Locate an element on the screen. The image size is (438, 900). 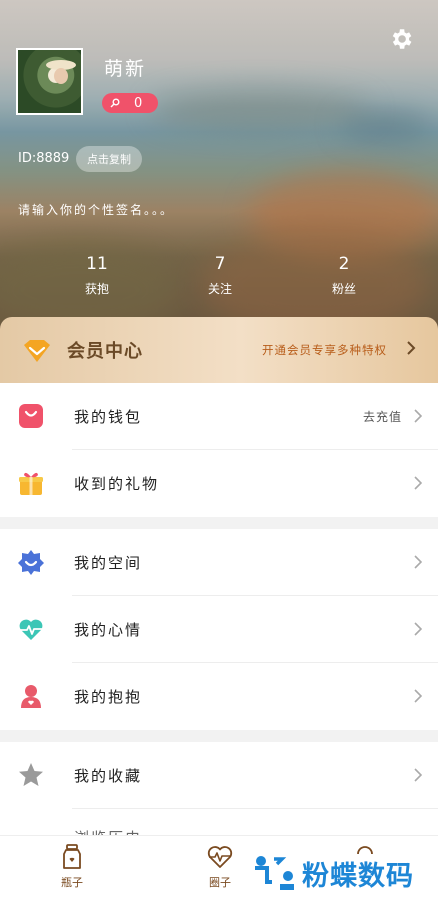
tab-bottle: 瓶子 is located at coordinates (72, 867).